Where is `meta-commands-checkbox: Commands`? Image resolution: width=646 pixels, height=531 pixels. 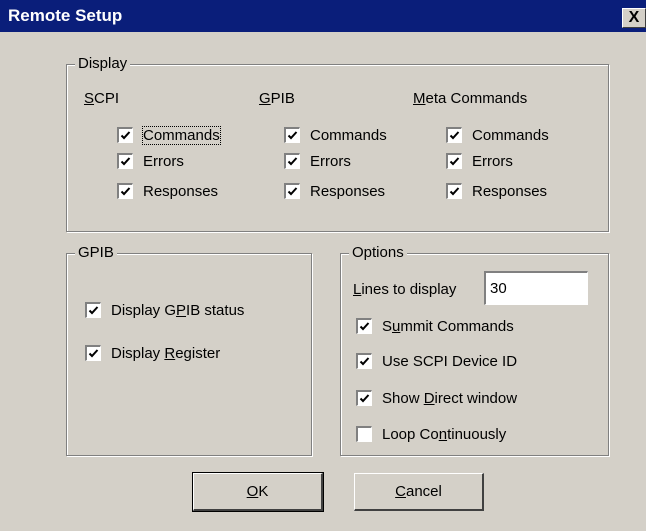
meta-commands-checkbox: Commands is located at coordinates (497, 135).